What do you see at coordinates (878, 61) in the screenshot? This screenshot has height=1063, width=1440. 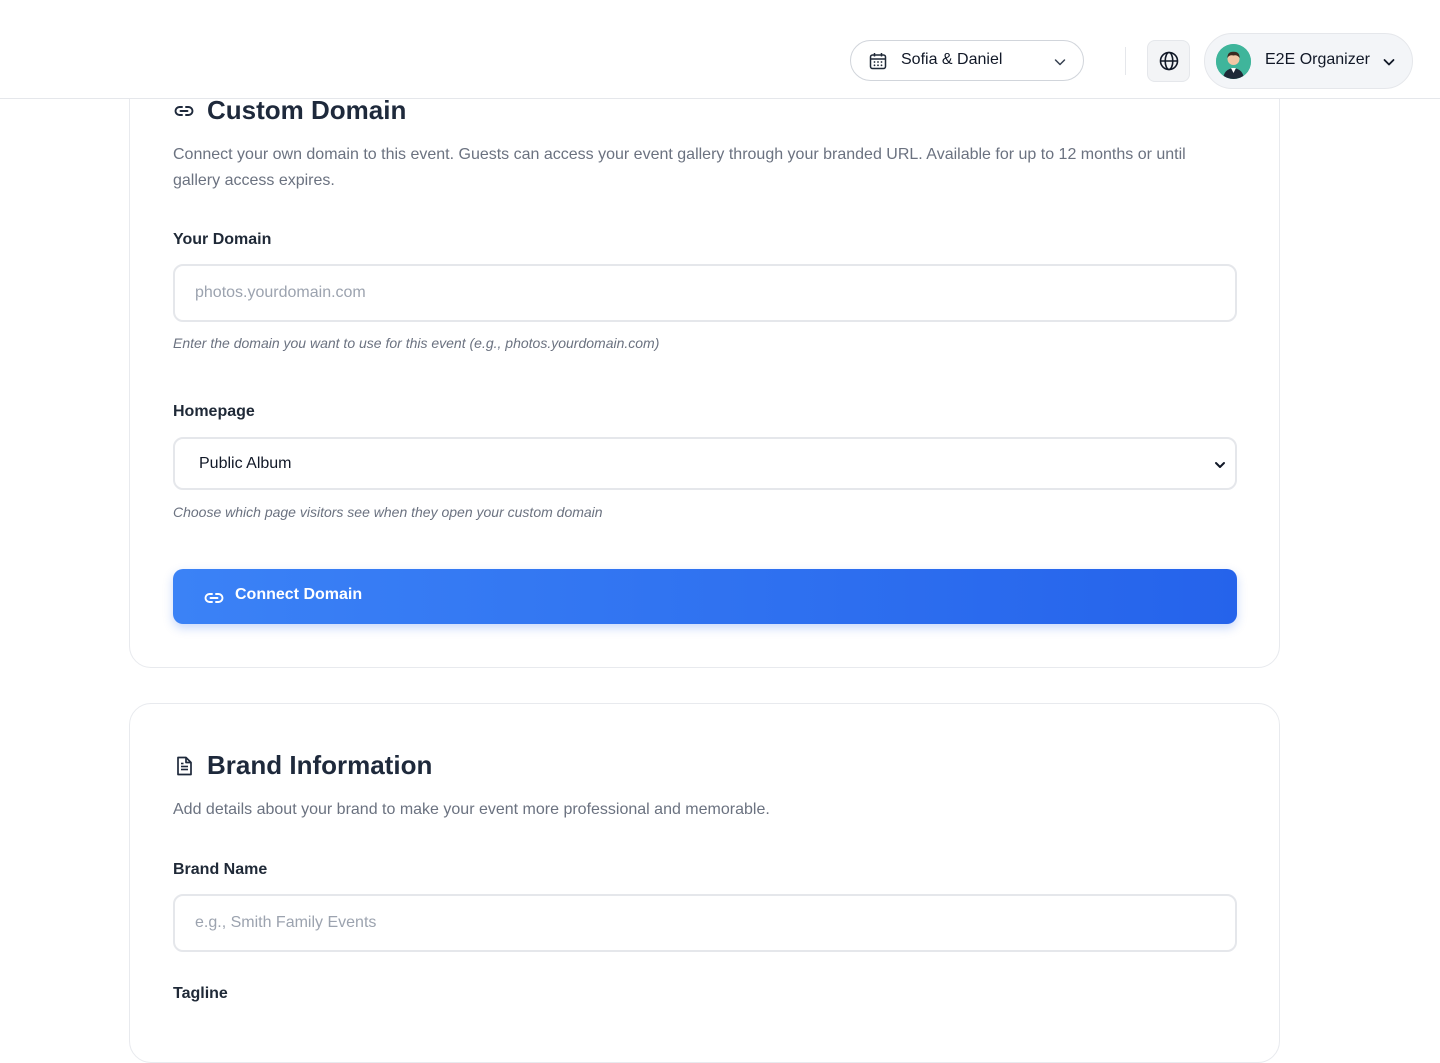 I see `calendar-icon` at bounding box center [878, 61].